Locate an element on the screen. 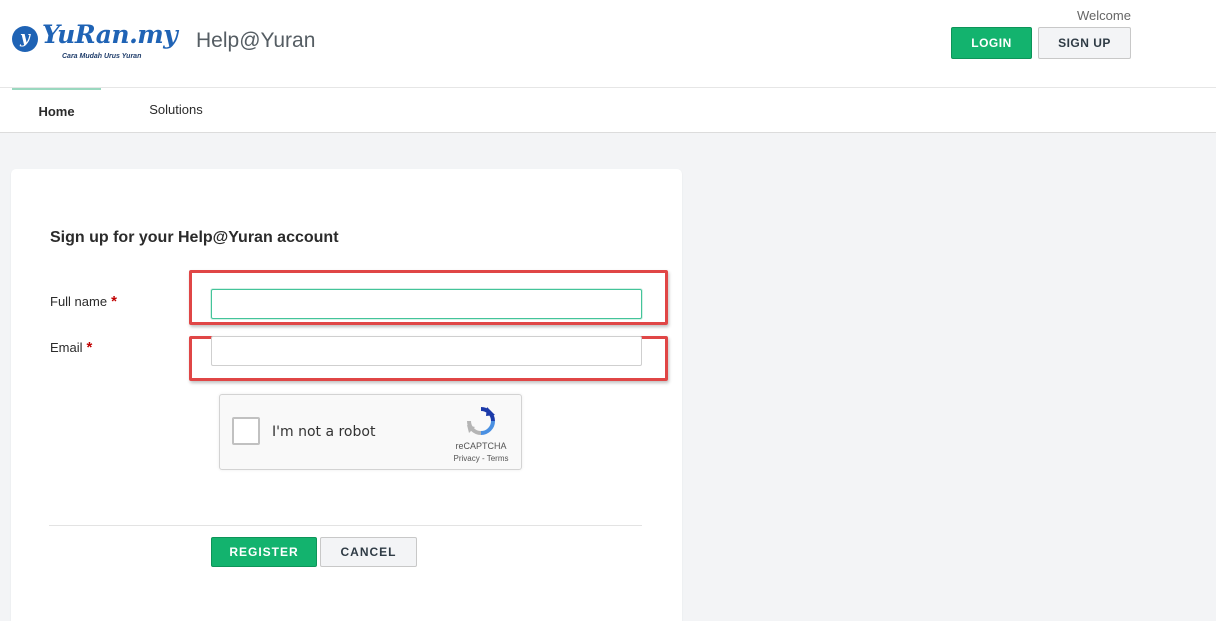  logo-wordmark: YuRan.my is located at coordinates (110, 34).